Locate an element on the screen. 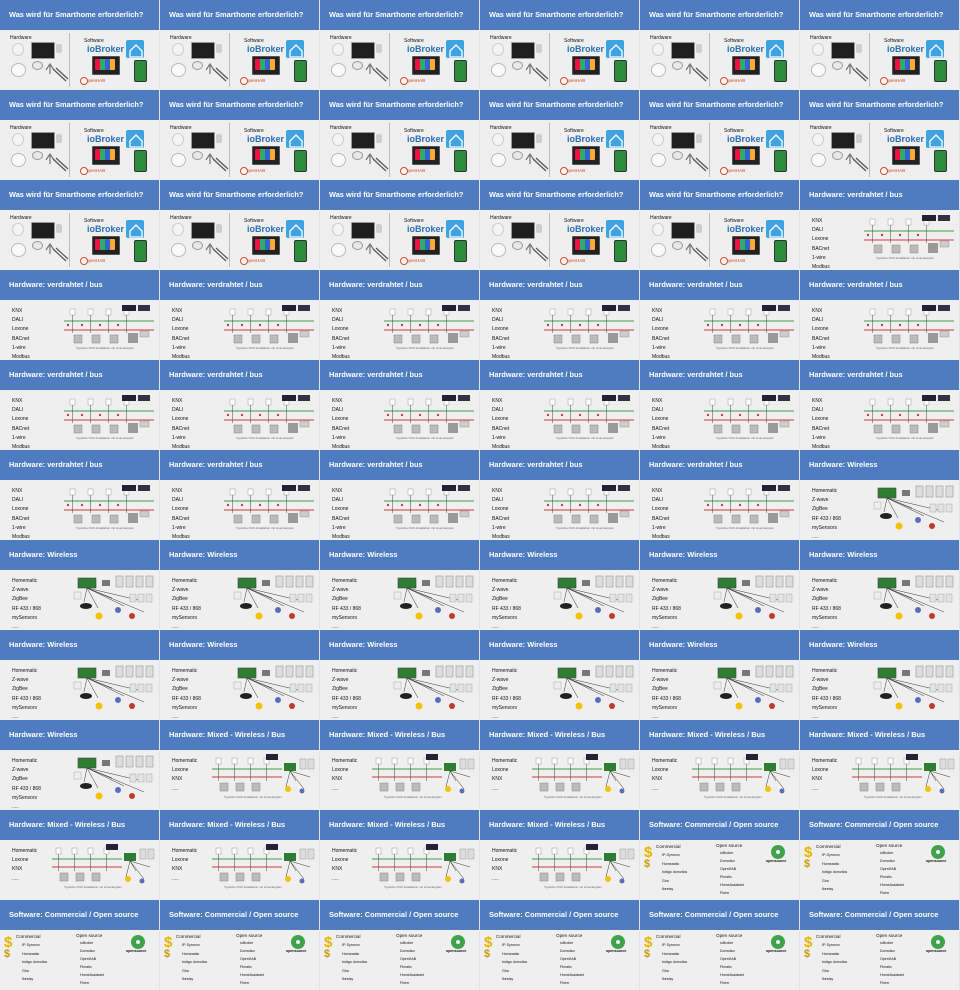 Image resolution: width=960 pixels, height=990 pixels. sensor-device-image is located at coordinates (379, 48).